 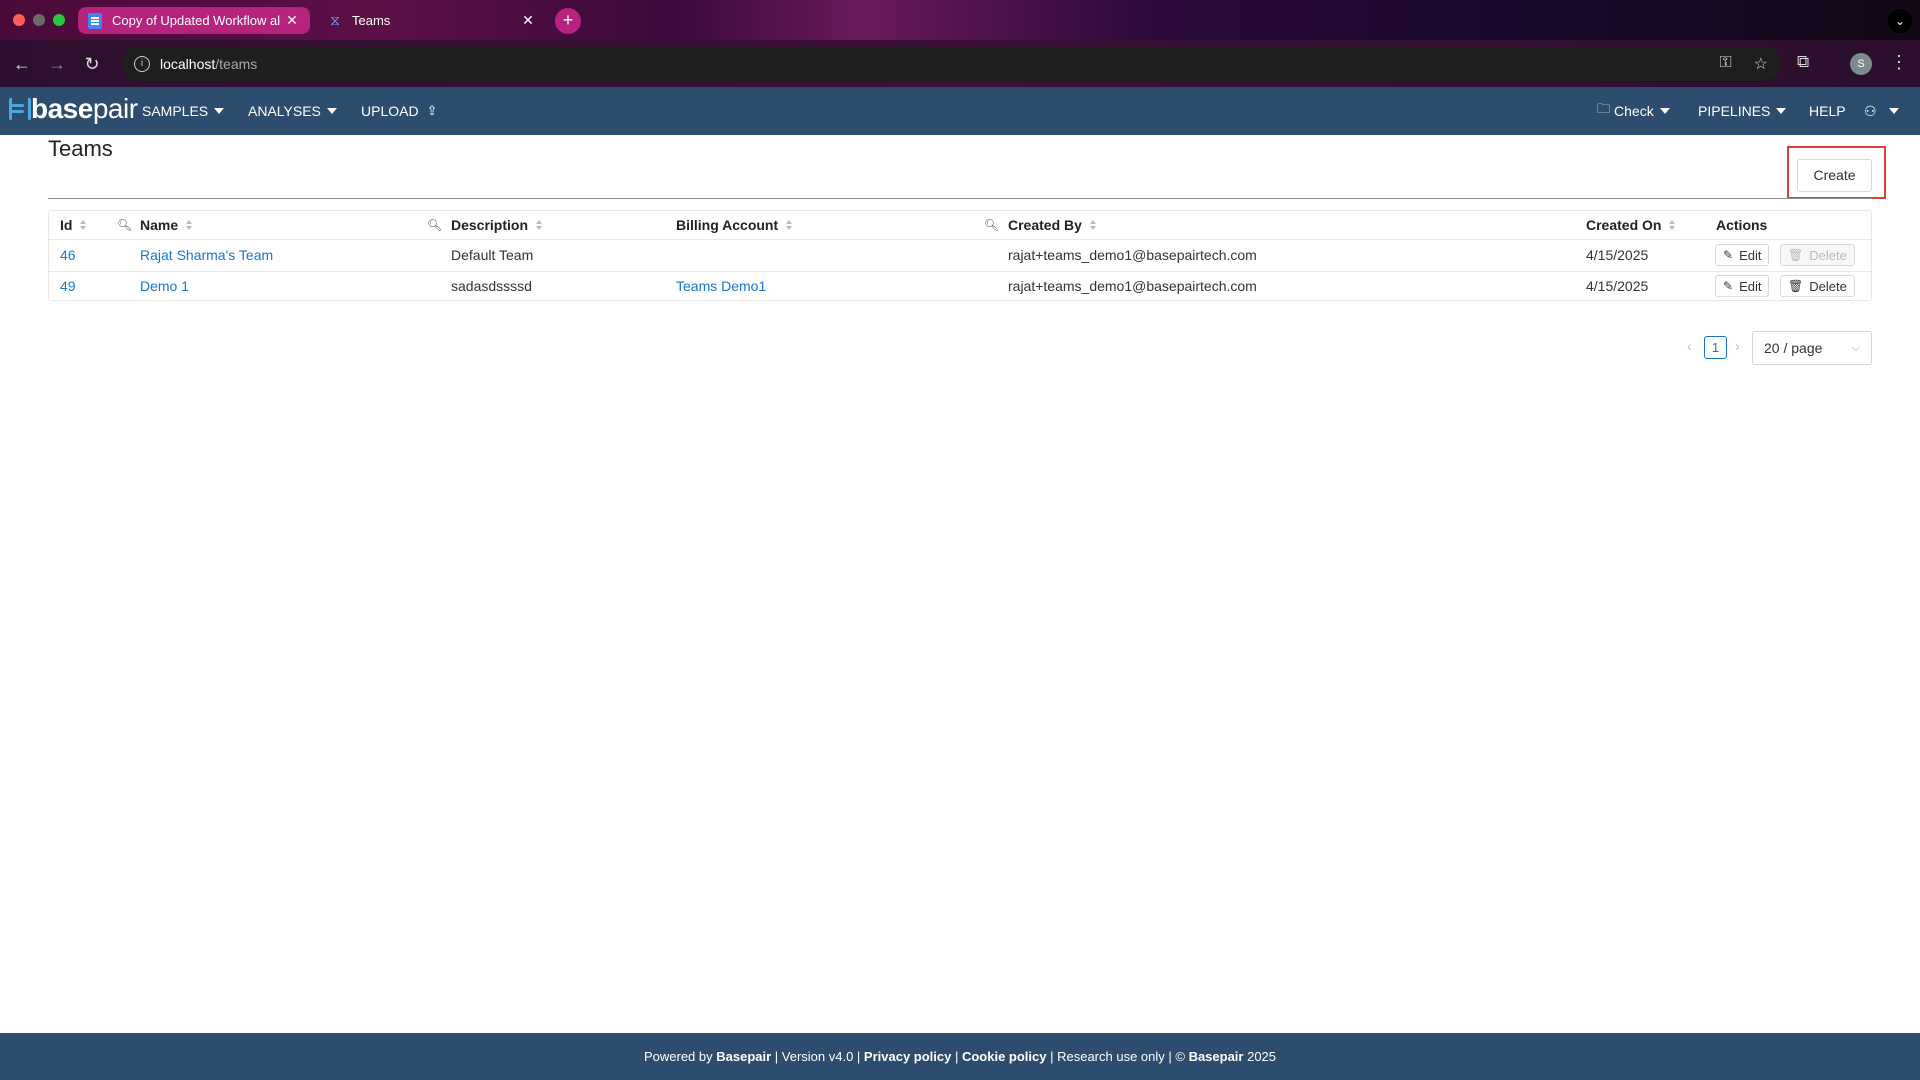 I want to click on password-key-icon: ⚿, so click(x=1725, y=64).